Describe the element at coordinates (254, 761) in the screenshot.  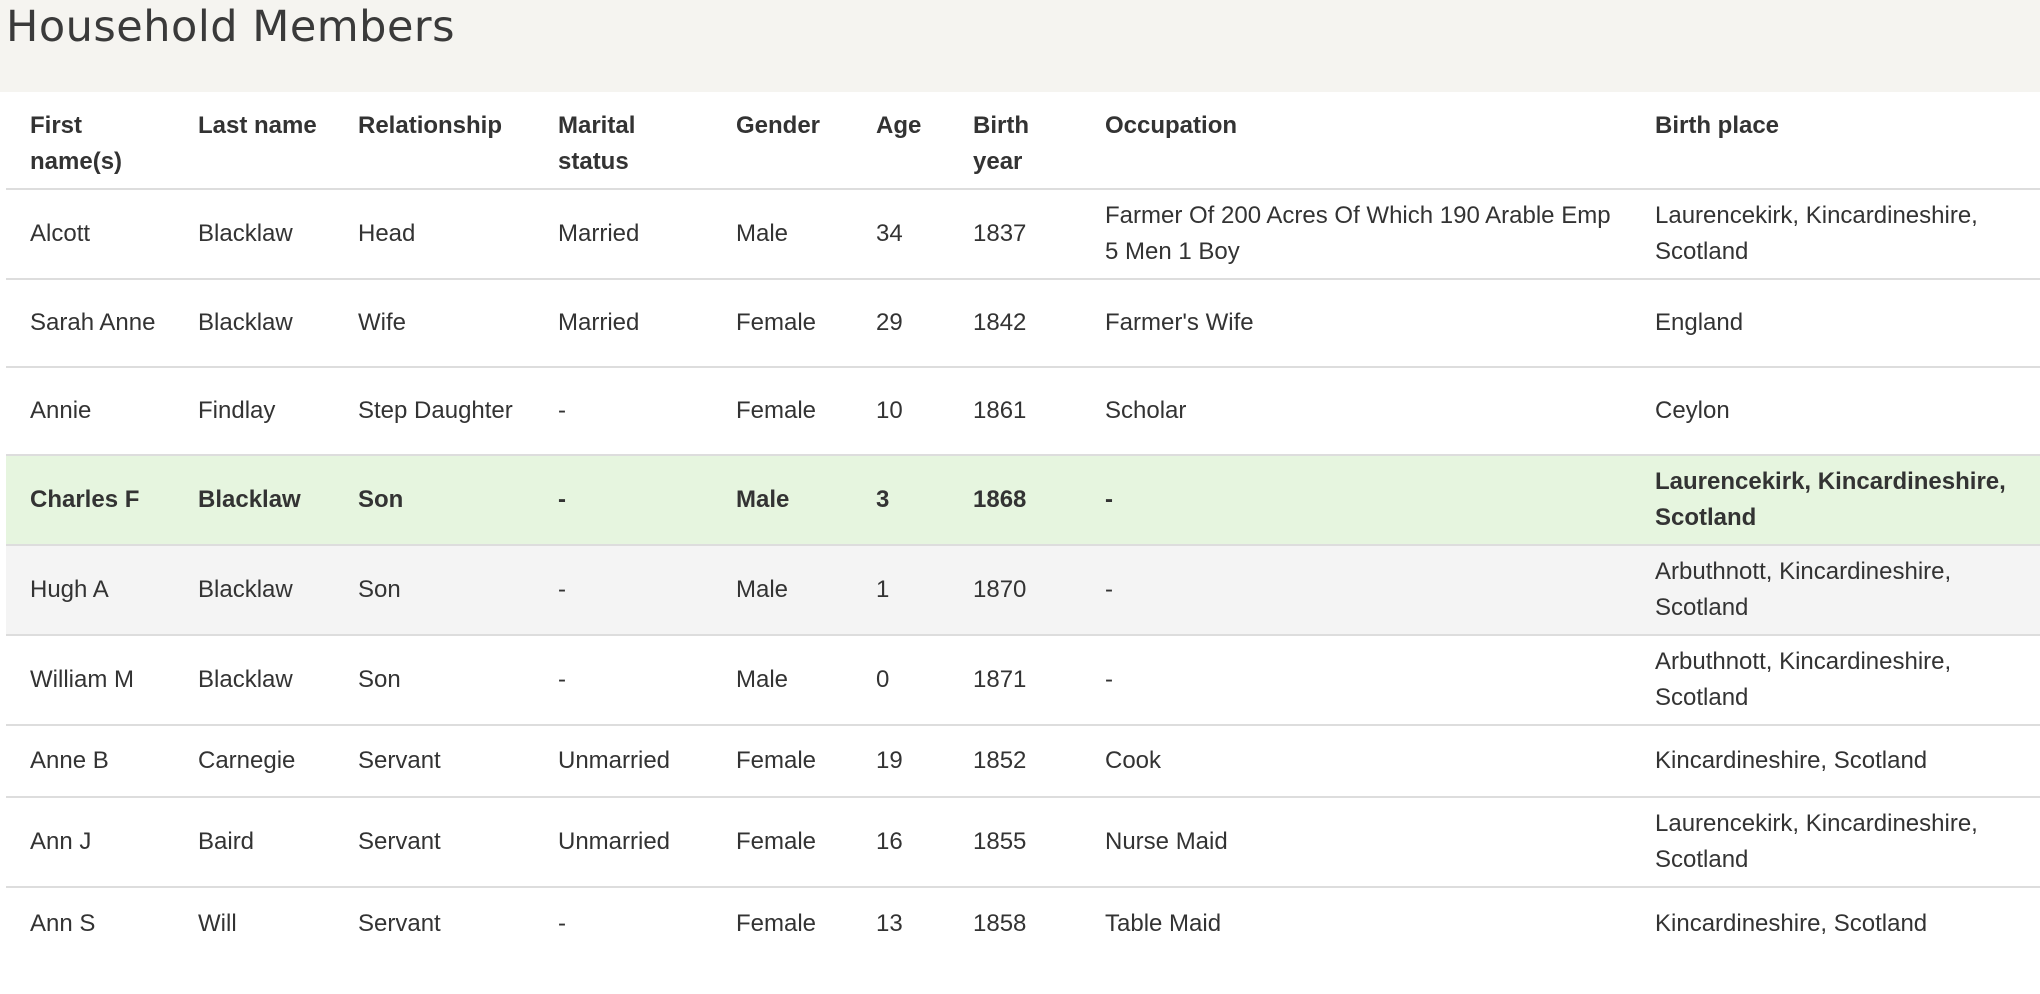
I see `cell-last-name: Carnegie` at that location.